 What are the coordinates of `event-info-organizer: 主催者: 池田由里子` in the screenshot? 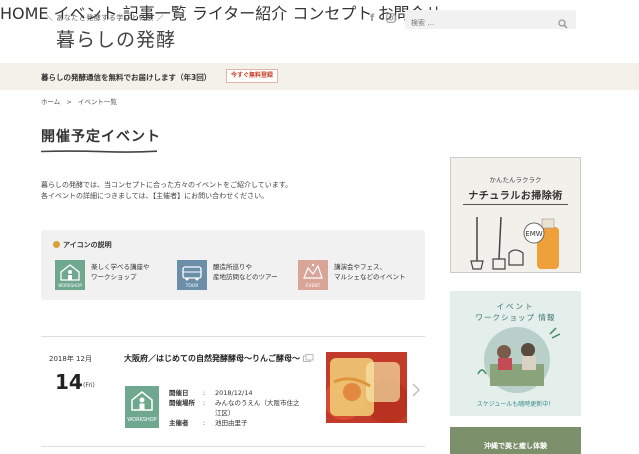 It's located at (208, 423).